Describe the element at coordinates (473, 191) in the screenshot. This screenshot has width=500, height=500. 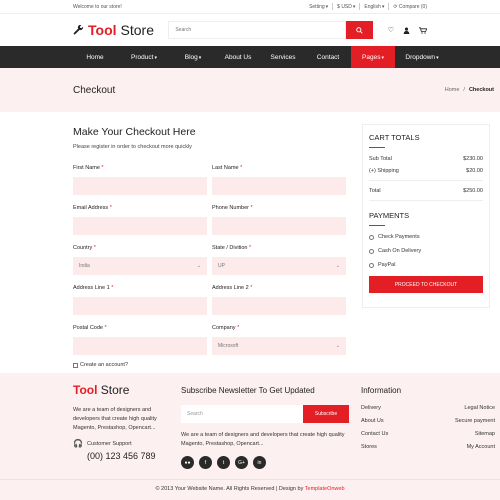
I see `total-value: $250.00` at that location.